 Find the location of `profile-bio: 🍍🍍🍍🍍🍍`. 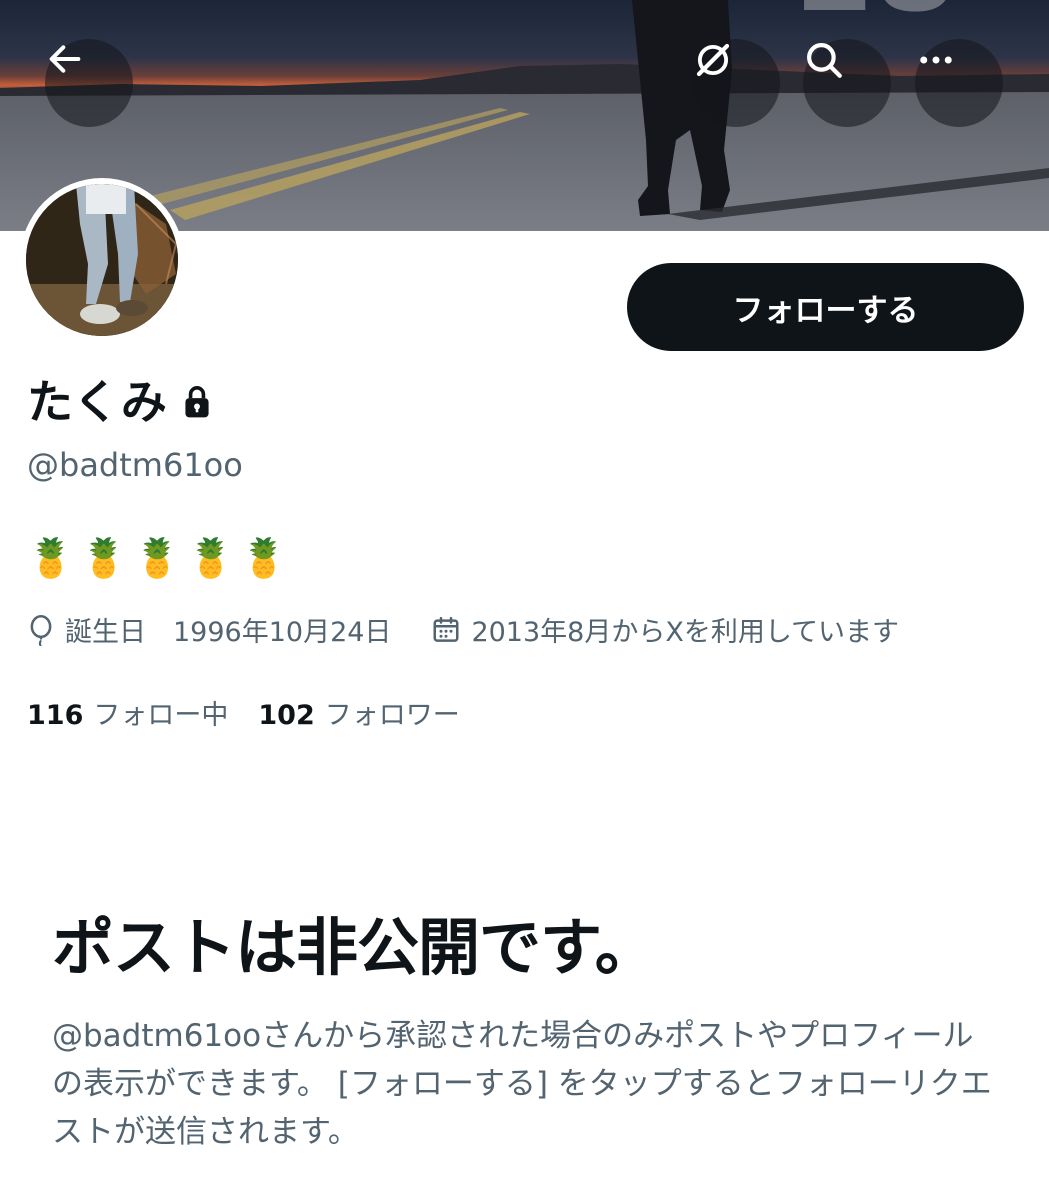

profile-bio: 🍍🍍🍍🍍🍍 is located at coordinates (160, 558).